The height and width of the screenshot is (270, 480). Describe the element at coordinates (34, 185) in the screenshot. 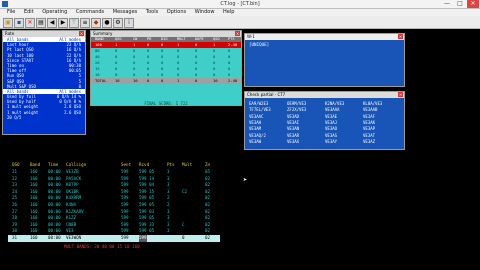

I see `log-cell: 160` at that location.